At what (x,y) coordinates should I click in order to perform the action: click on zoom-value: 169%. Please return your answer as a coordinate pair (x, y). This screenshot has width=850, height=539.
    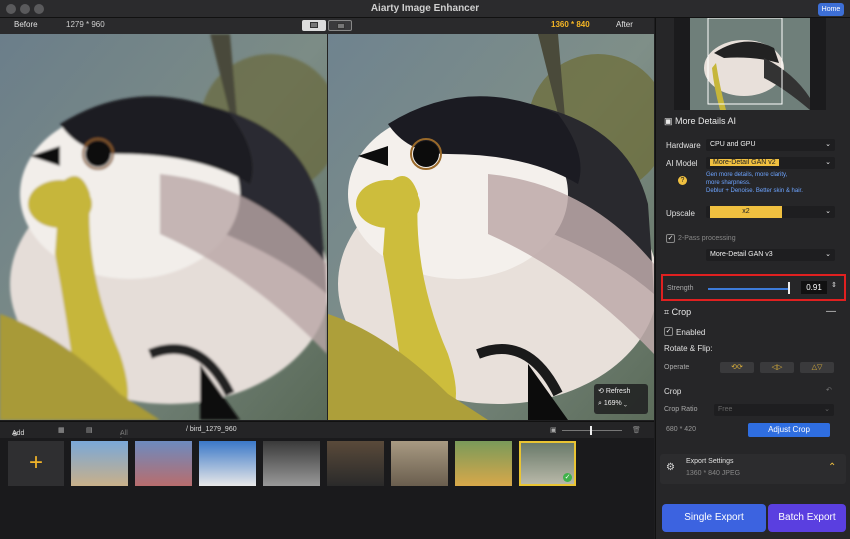
    Looking at the image, I should click on (612, 403).